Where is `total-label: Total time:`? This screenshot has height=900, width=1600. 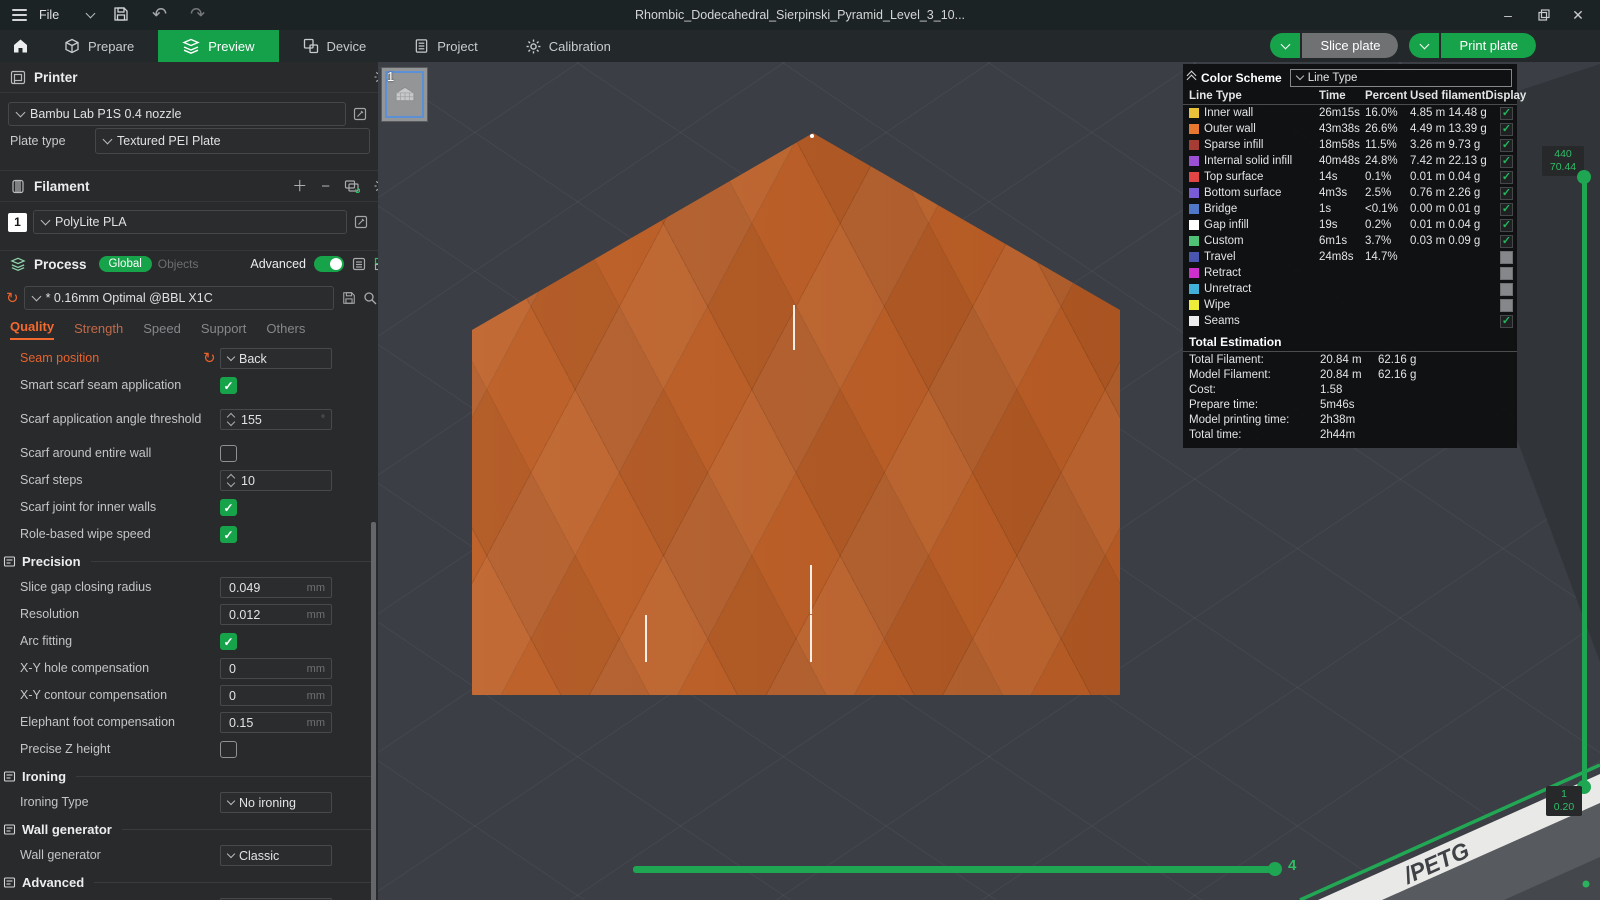
total-label: Total time: is located at coordinates (1215, 434).